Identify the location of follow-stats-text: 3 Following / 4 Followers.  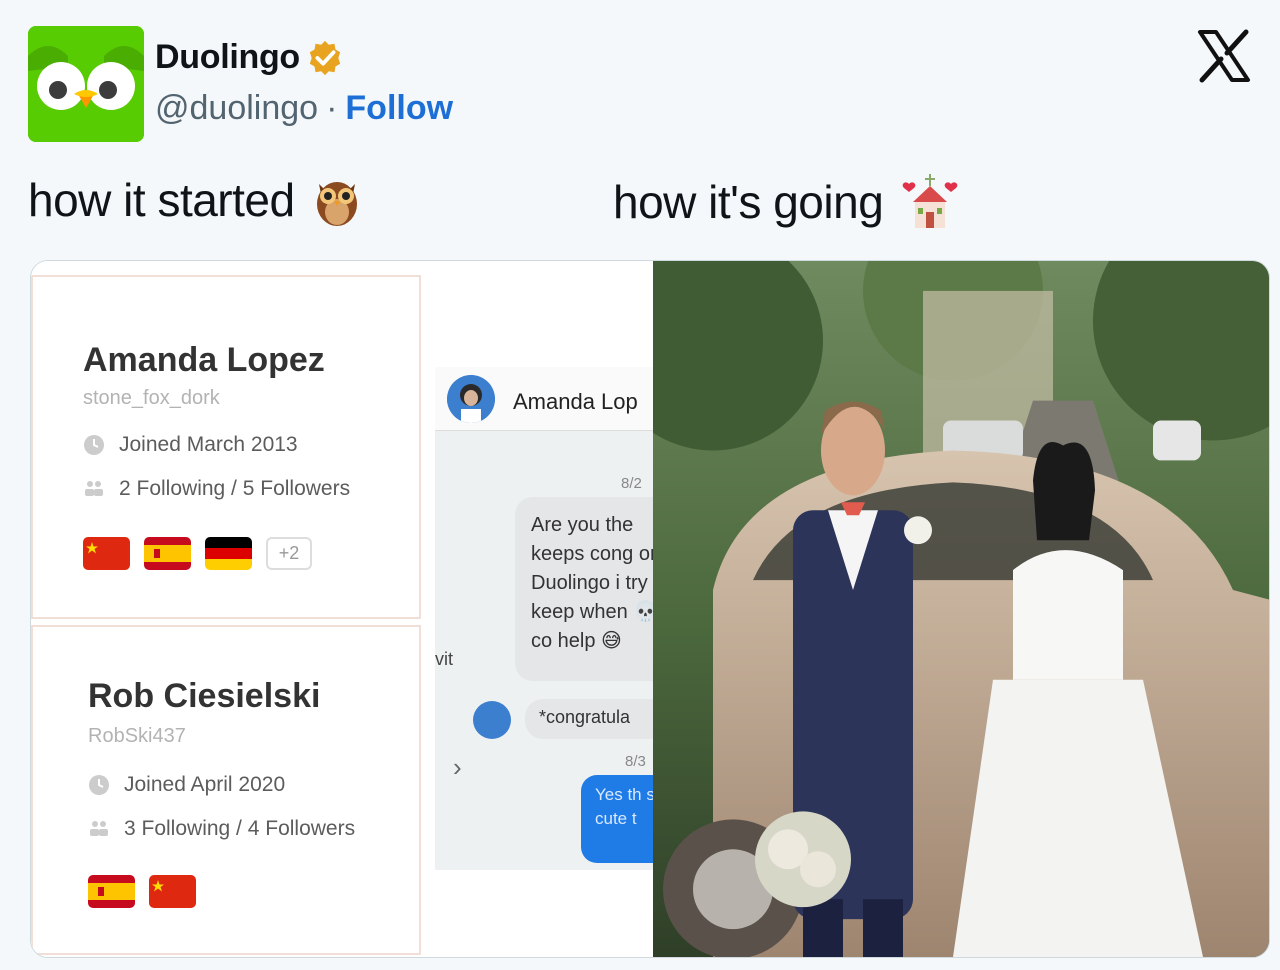
(240, 828).